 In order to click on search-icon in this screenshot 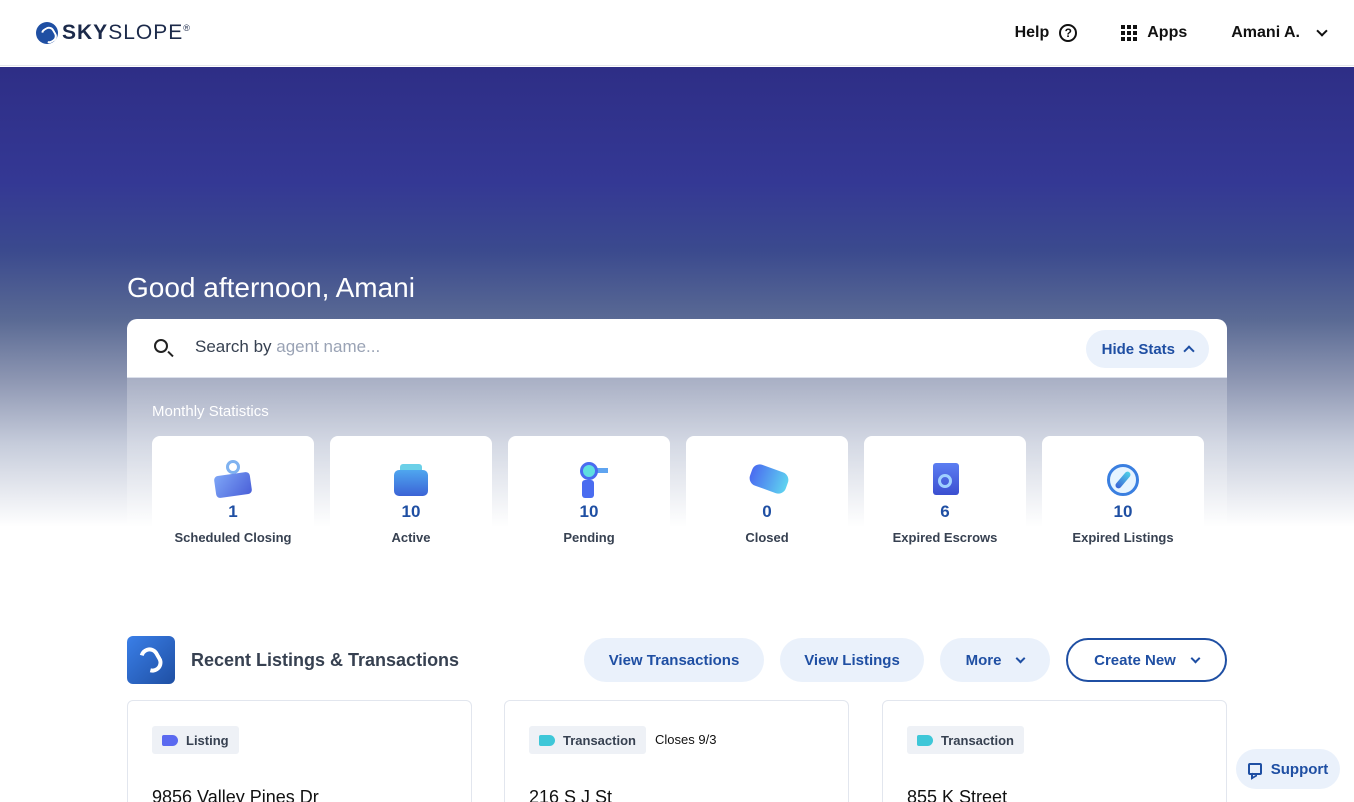, I will do `click(161, 346)`.